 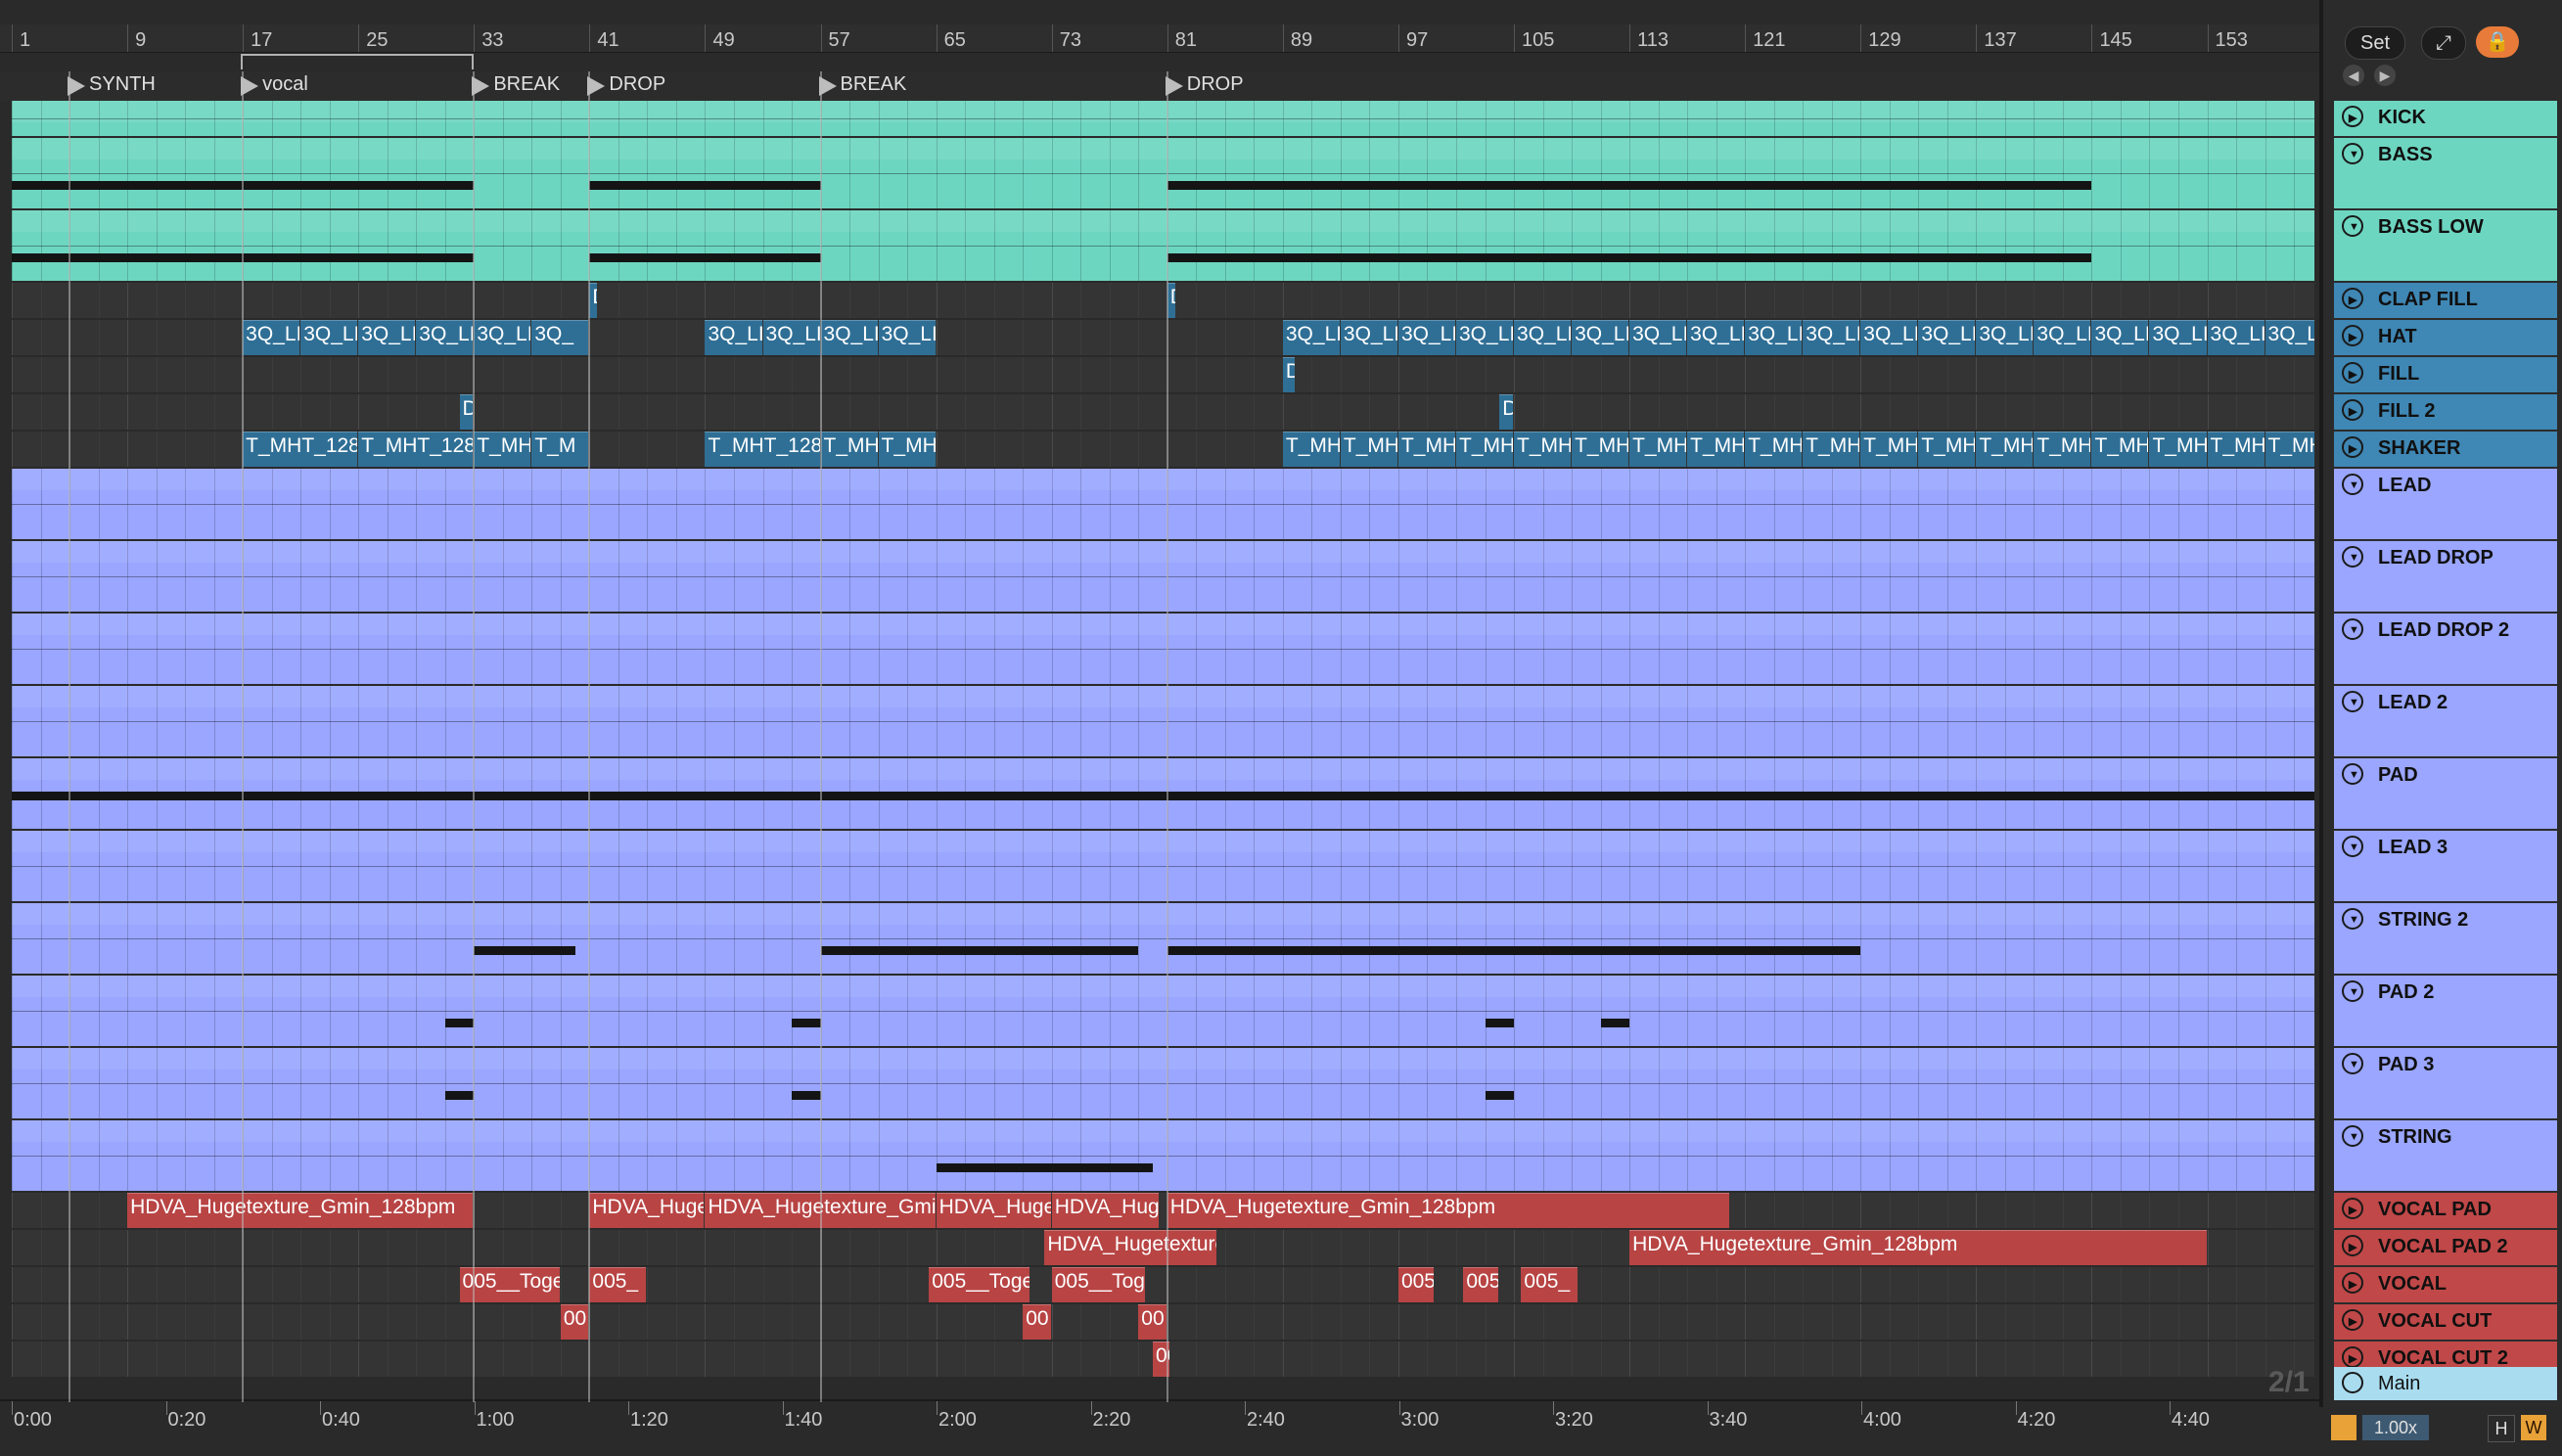 I want to click on track-header: ▶ SHAKER, so click(x=2445, y=449).